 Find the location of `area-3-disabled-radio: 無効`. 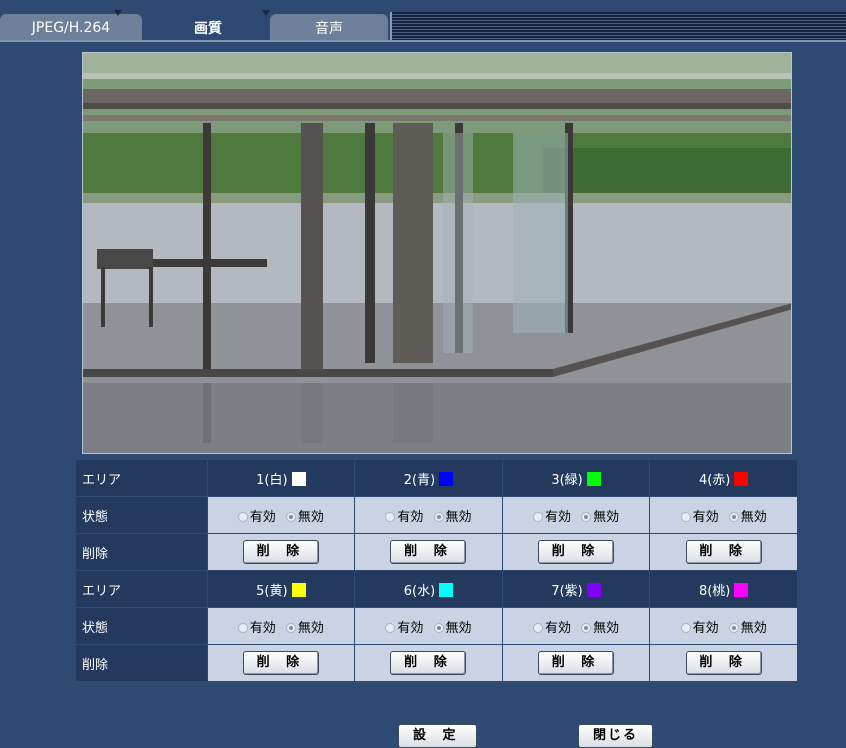

area-3-disabled-radio: 無効 is located at coordinates (600, 517).